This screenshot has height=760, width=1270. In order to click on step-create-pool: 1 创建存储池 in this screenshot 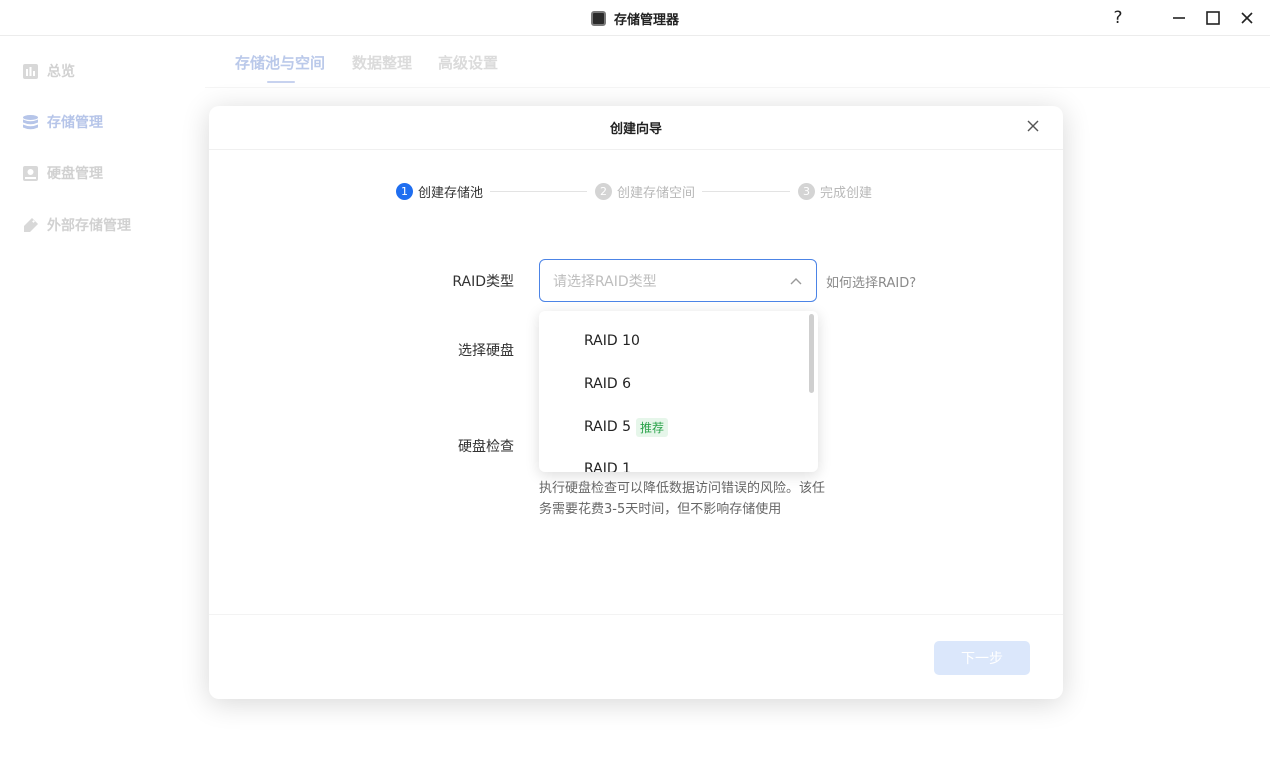, I will do `click(439, 191)`.